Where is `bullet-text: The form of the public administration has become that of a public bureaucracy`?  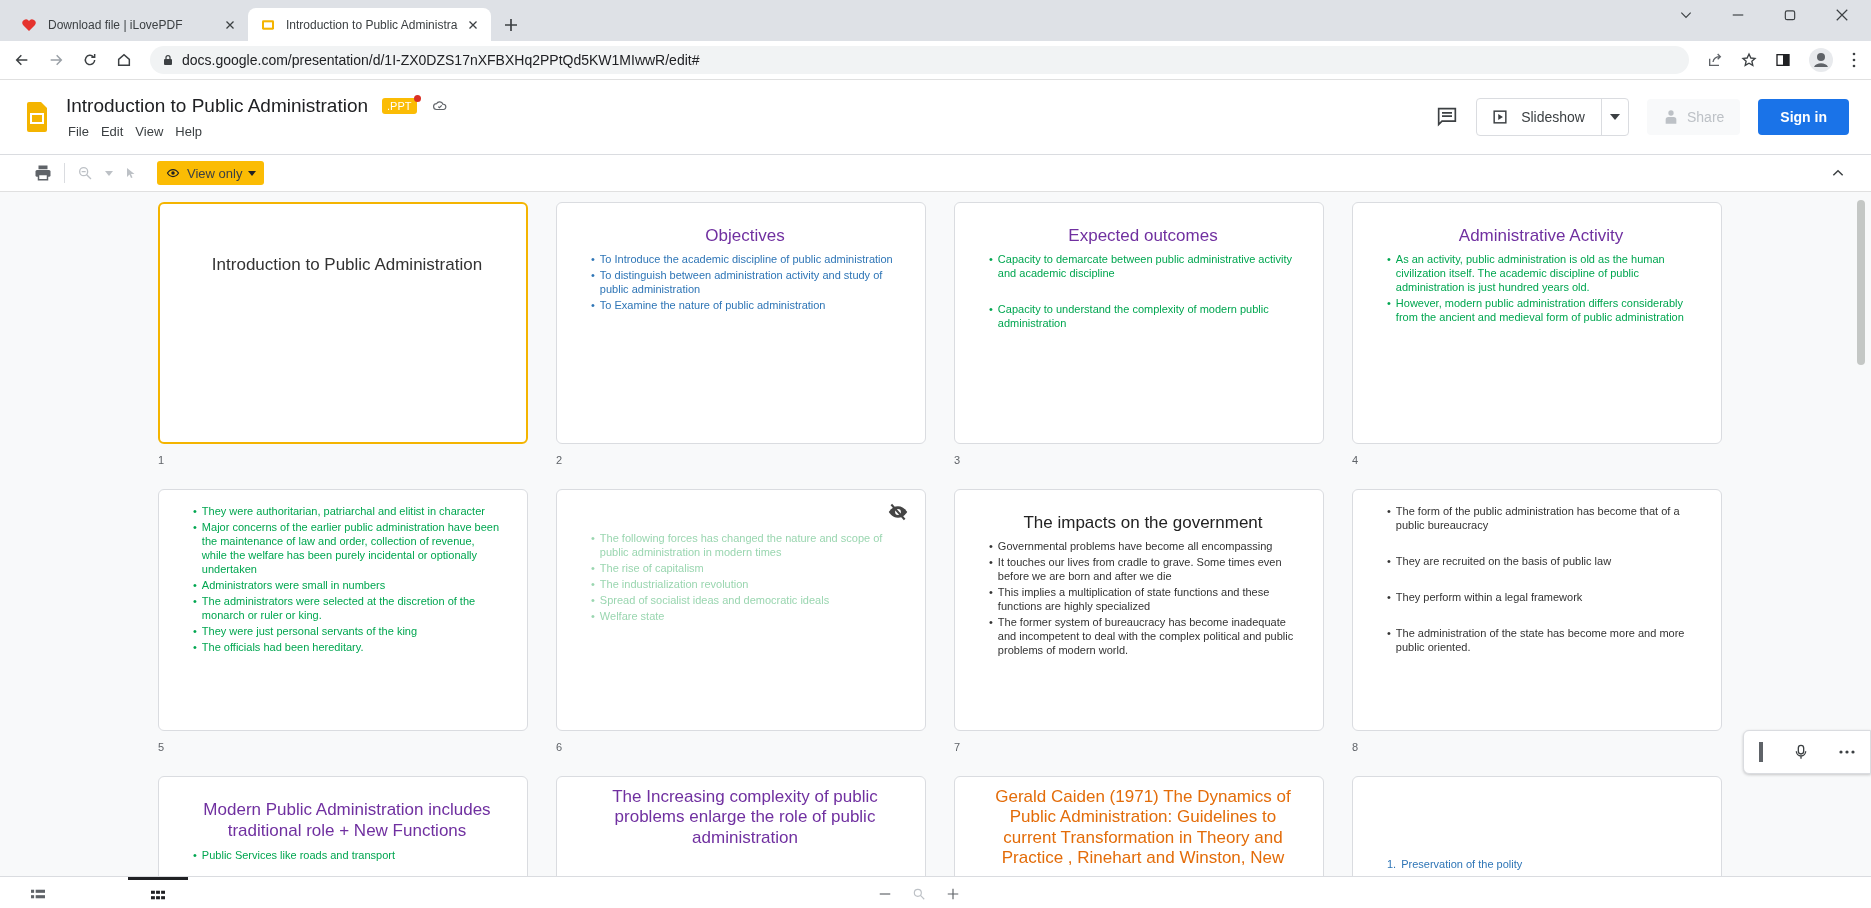 bullet-text: The form of the public administration has become that of a public bureaucracy is located at coordinates (1538, 518).